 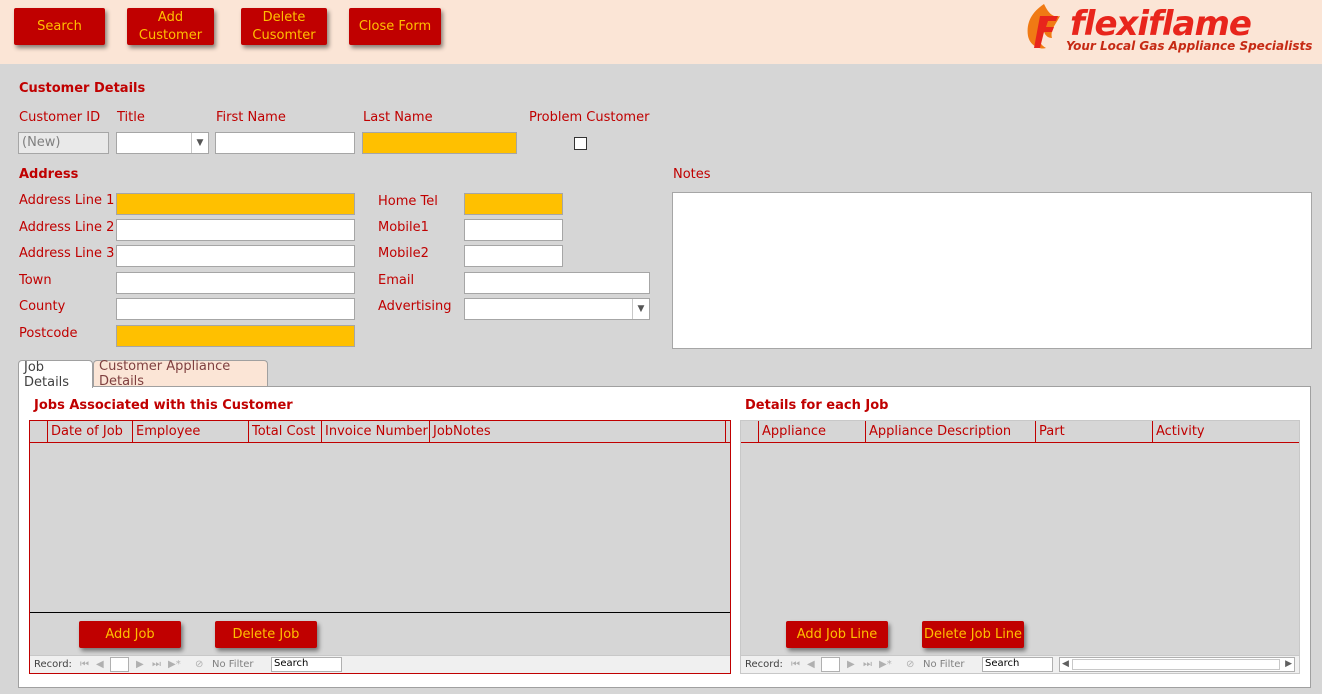 I want to click on footer-divider, so click(x=380, y=612).